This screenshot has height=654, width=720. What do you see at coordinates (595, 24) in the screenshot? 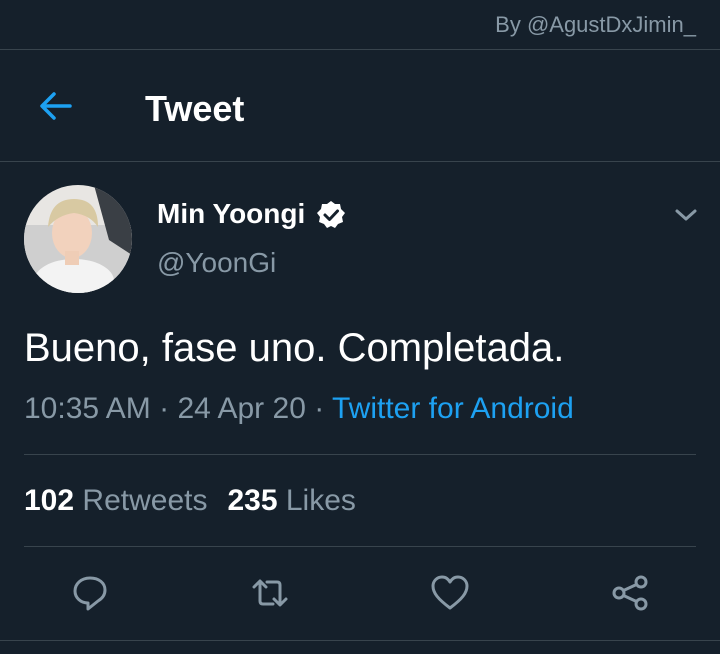
I see `watermark: By @AgustDxJimin_` at bounding box center [595, 24].